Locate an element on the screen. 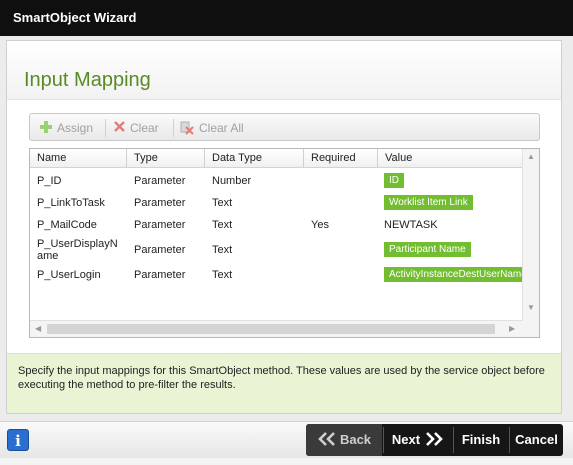  clear-button: Clear is located at coordinates (136, 128).